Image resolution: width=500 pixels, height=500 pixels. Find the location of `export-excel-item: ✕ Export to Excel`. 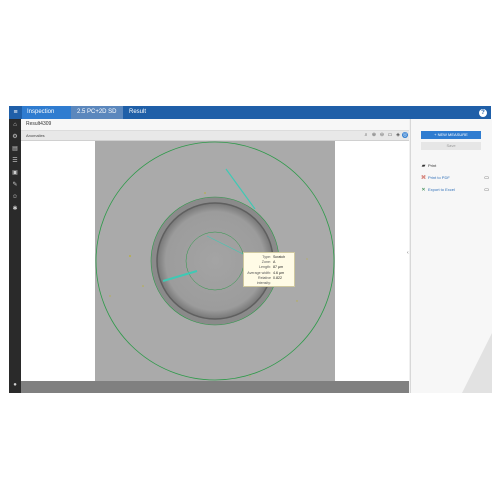

export-excel-item: ✕ Export to Excel is located at coordinates (438, 190).